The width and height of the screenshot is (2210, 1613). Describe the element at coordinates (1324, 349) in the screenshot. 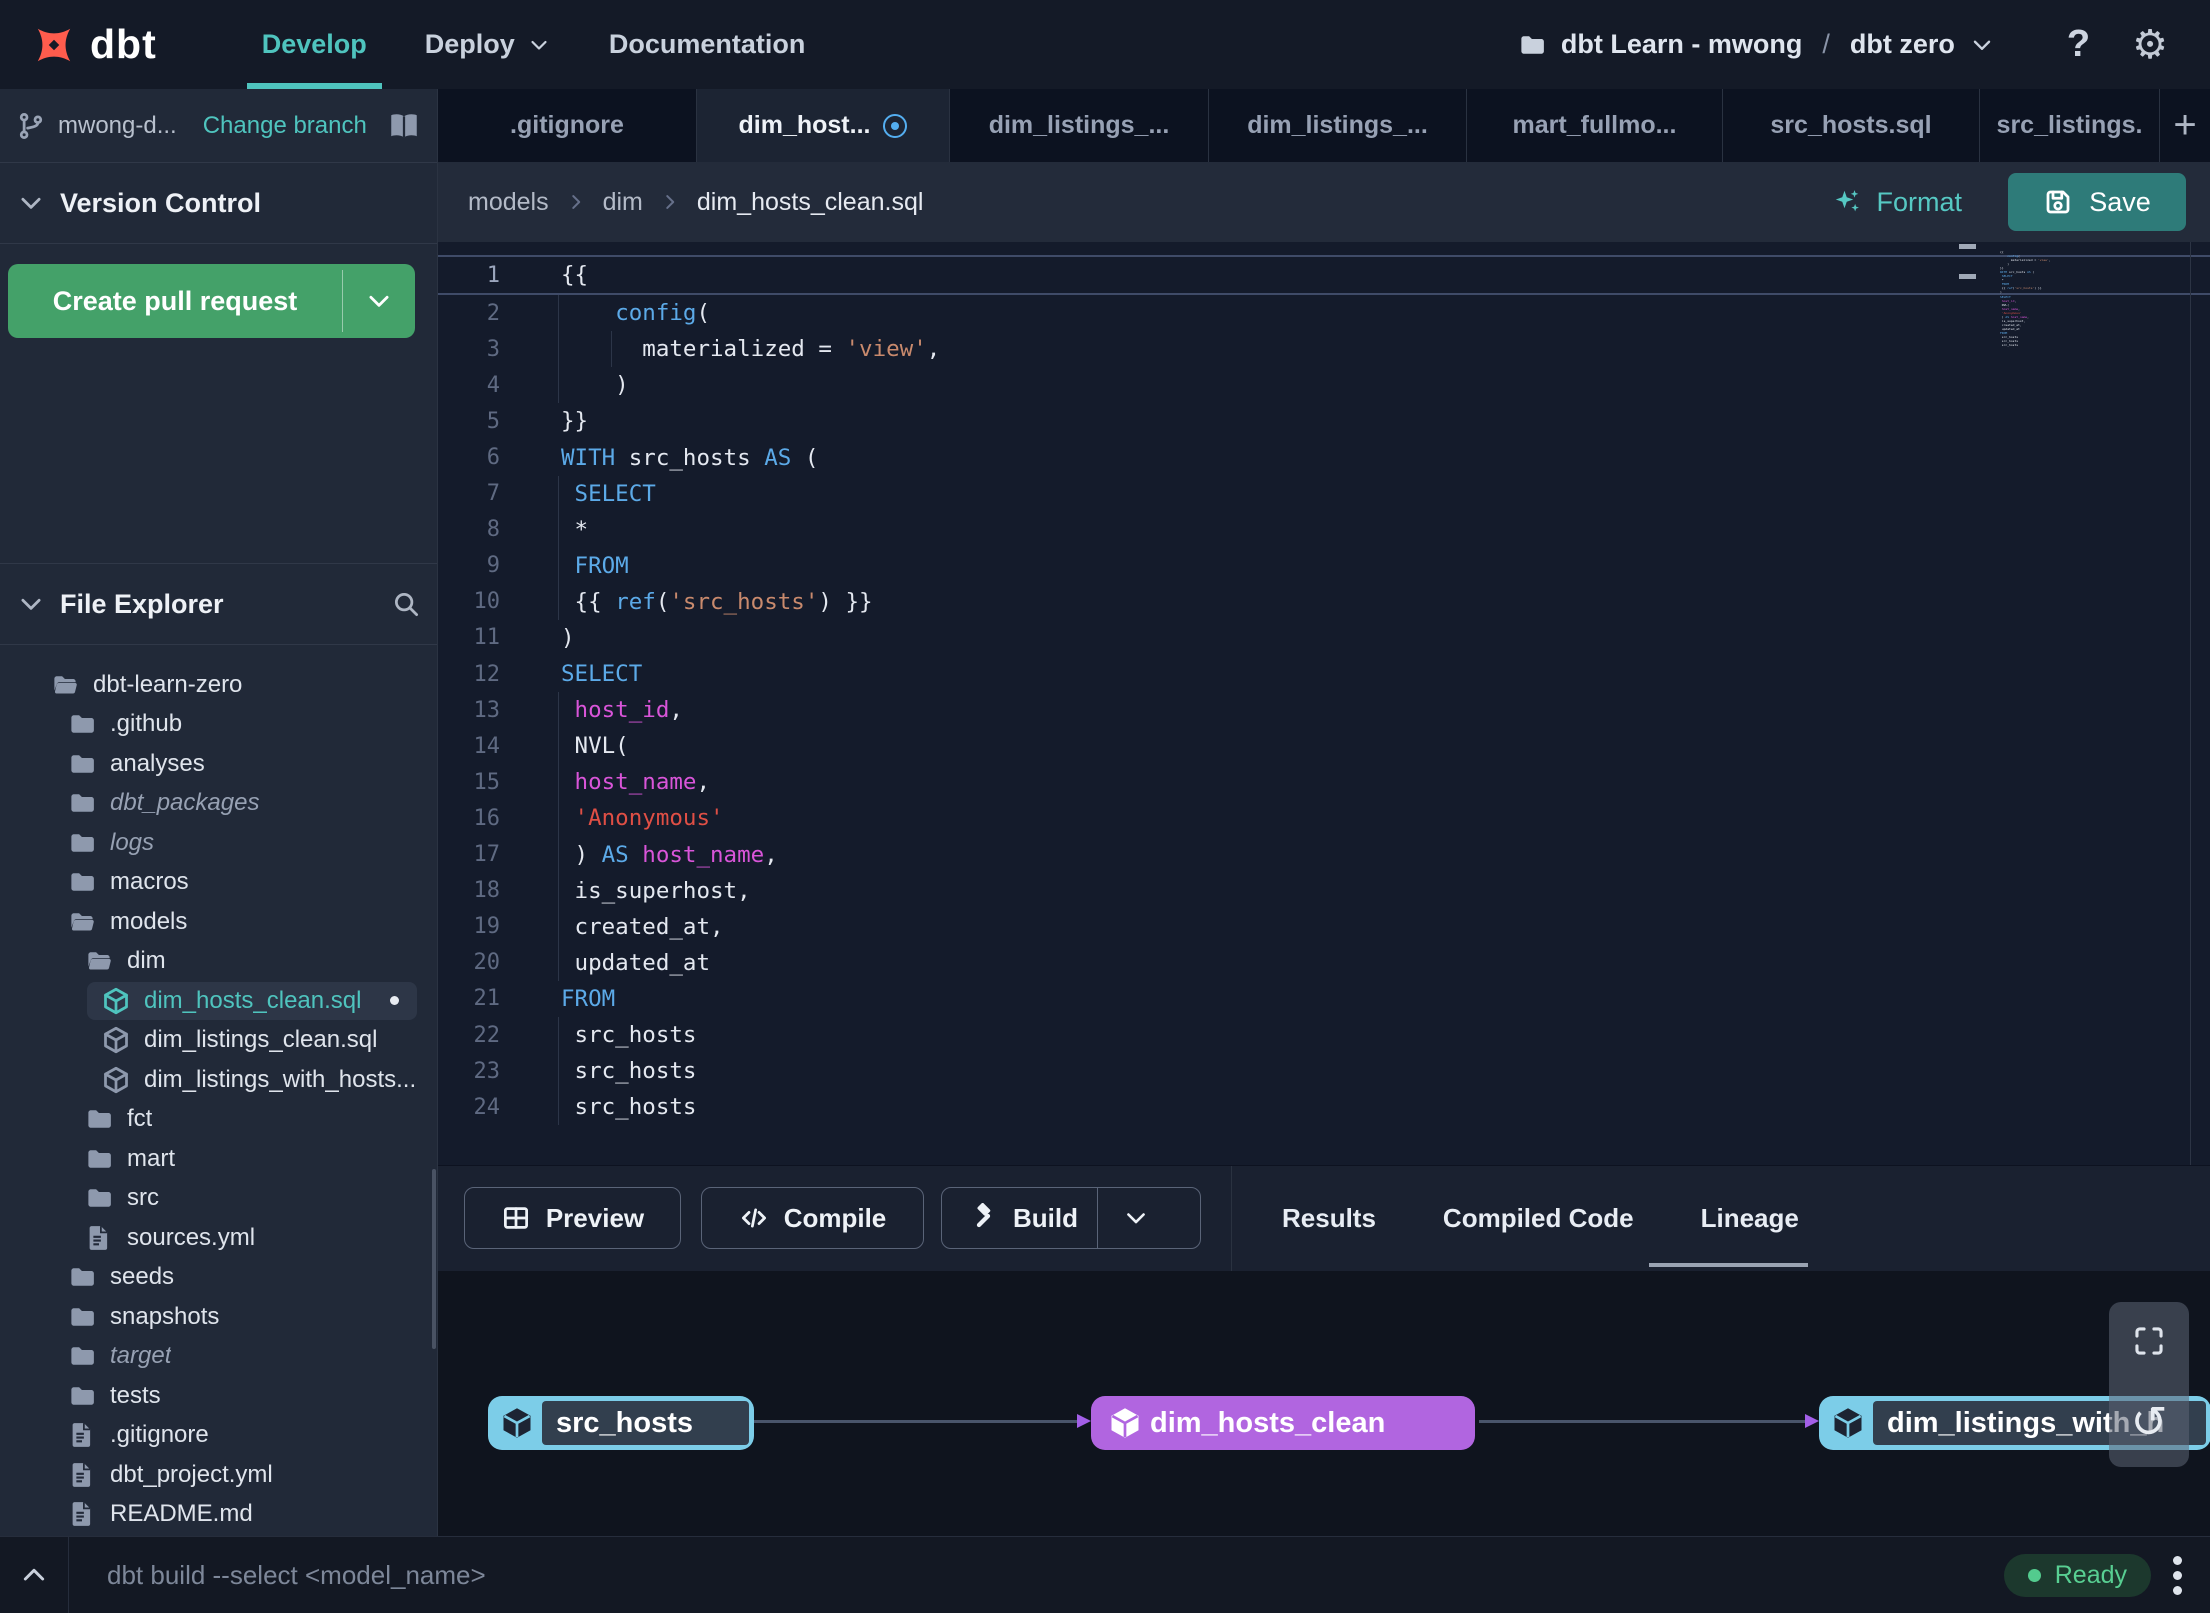

I see `code-line-3: 3 materialized = 'view',` at that location.